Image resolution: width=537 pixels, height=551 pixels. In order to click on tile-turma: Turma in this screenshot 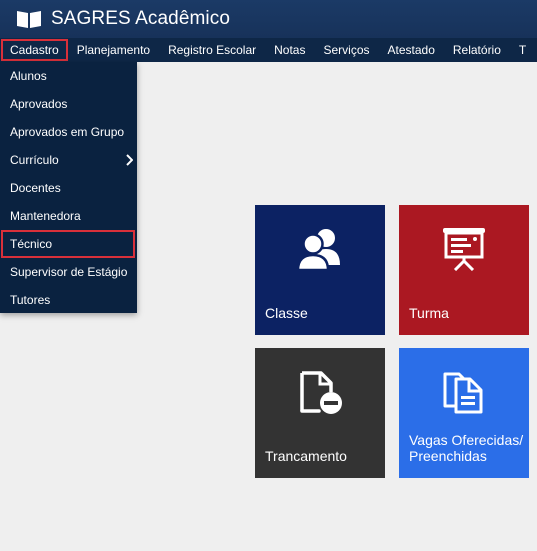, I will do `click(464, 270)`.